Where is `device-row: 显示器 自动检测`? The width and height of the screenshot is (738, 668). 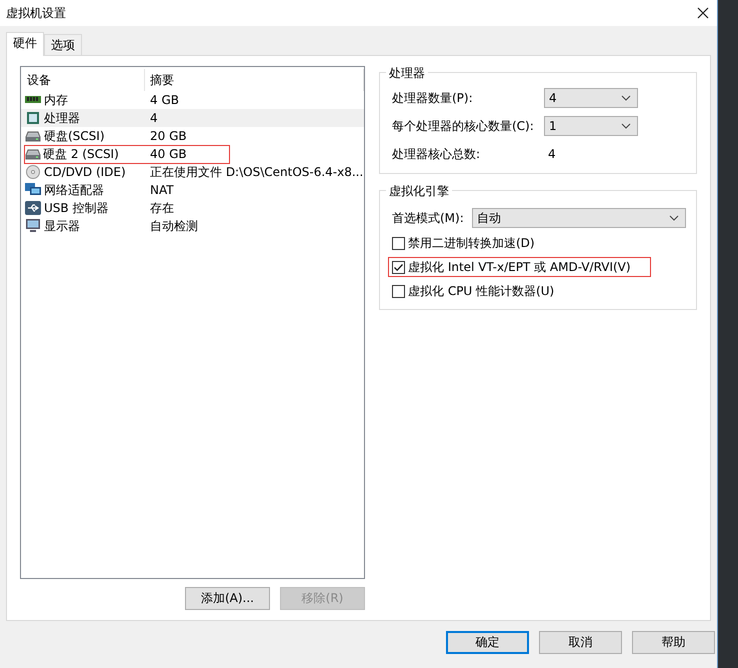 device-row: 显示器 自动检测 is located at coordinates (192, 226).